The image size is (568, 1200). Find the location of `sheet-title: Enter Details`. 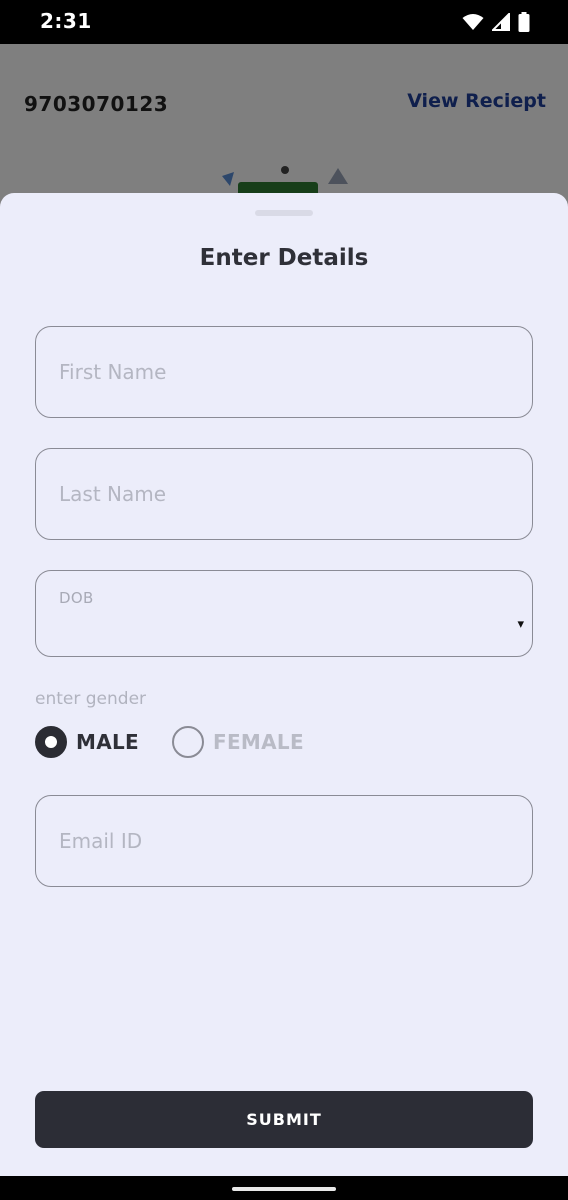

sheet-title: Enter Details is located at coordinates (284, 258).